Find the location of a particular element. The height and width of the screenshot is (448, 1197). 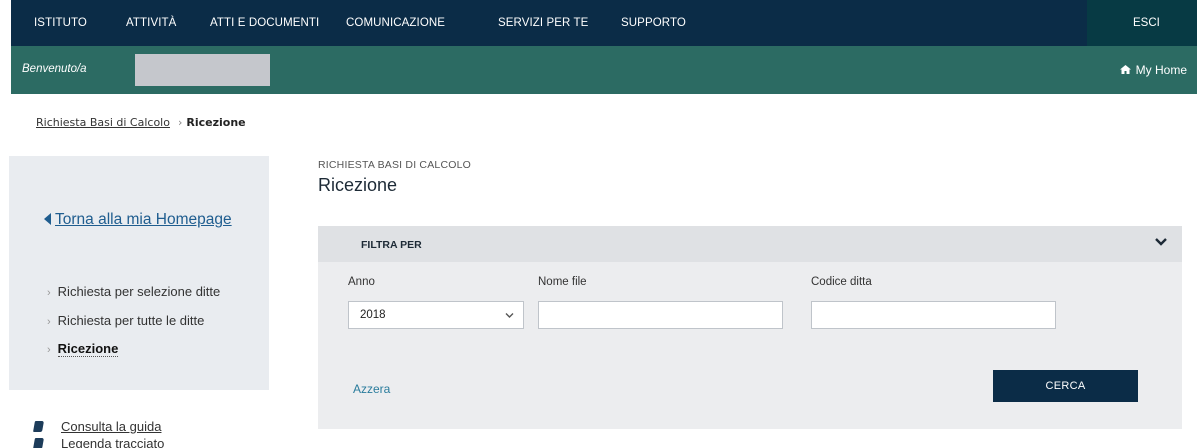

sidebar-item-label: Ricezione is located at coordinates (88, 349).